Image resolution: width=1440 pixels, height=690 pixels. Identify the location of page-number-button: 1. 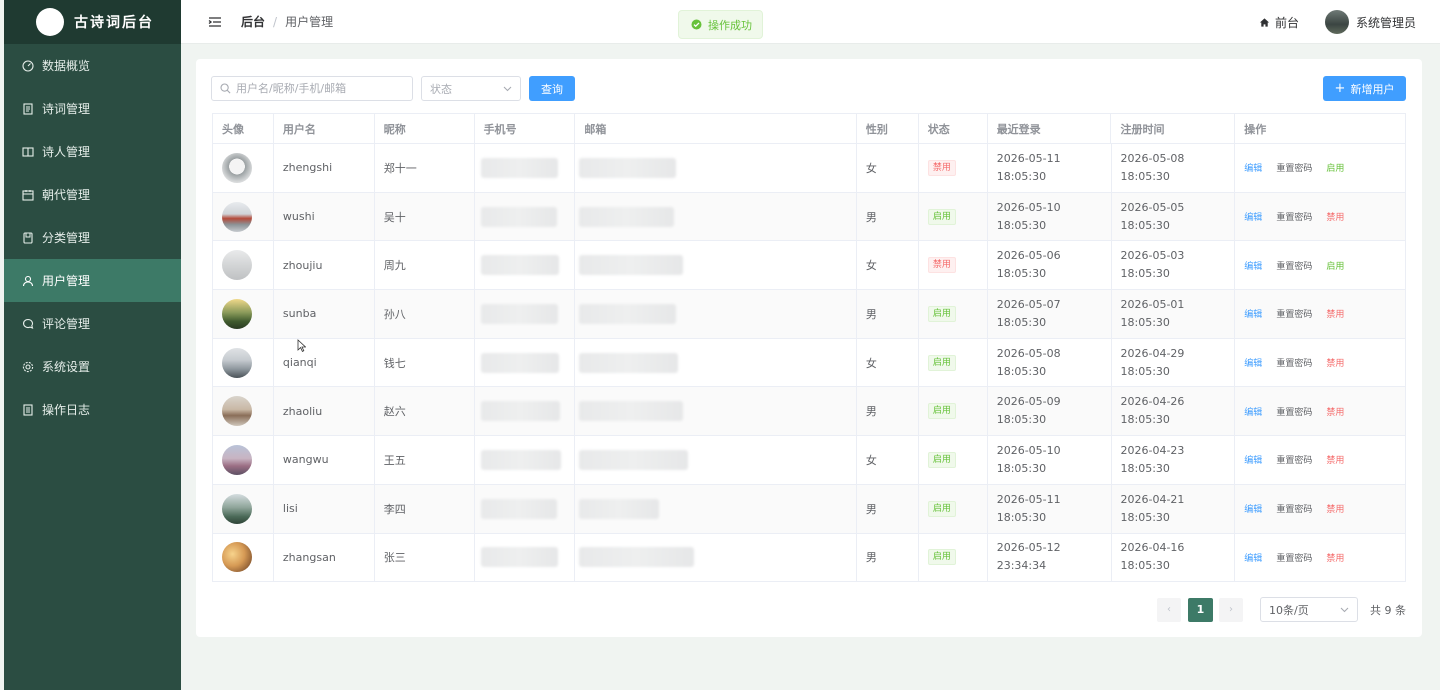
(1200, 609).